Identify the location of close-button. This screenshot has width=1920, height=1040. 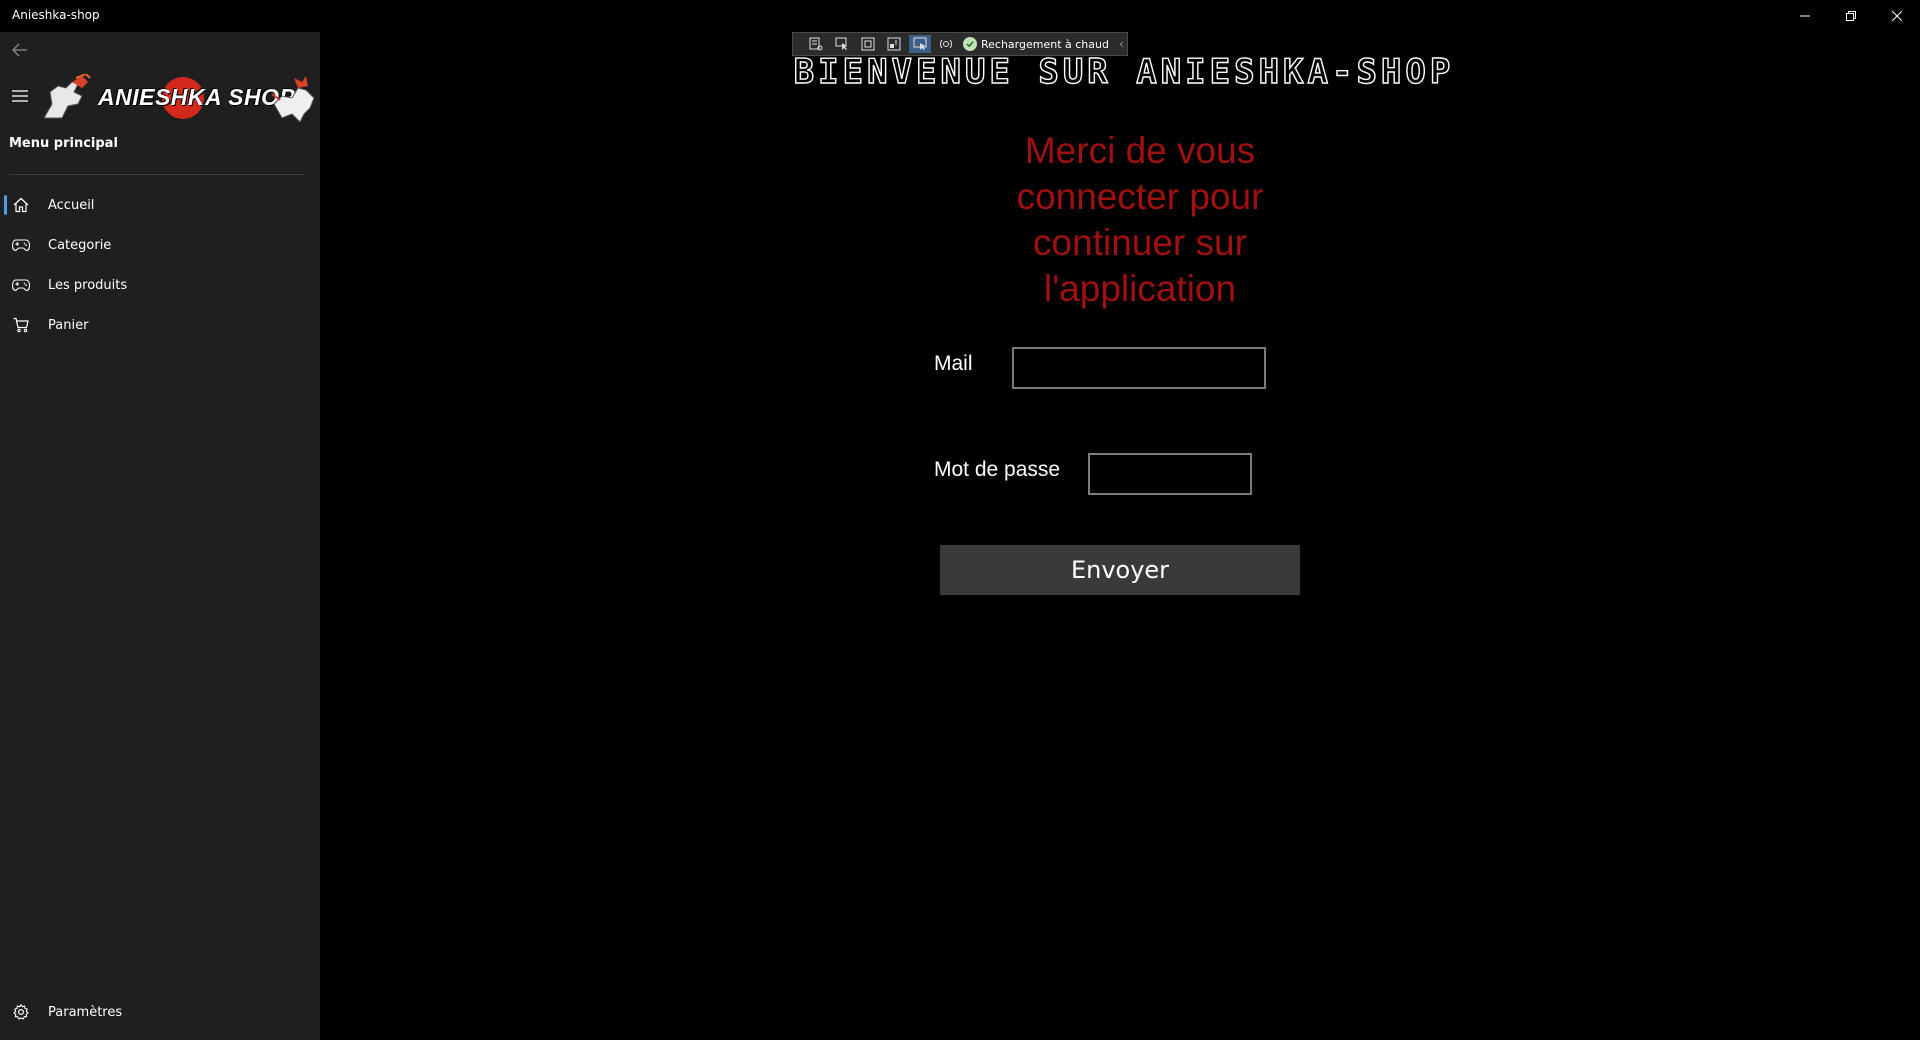
(1897, 16).